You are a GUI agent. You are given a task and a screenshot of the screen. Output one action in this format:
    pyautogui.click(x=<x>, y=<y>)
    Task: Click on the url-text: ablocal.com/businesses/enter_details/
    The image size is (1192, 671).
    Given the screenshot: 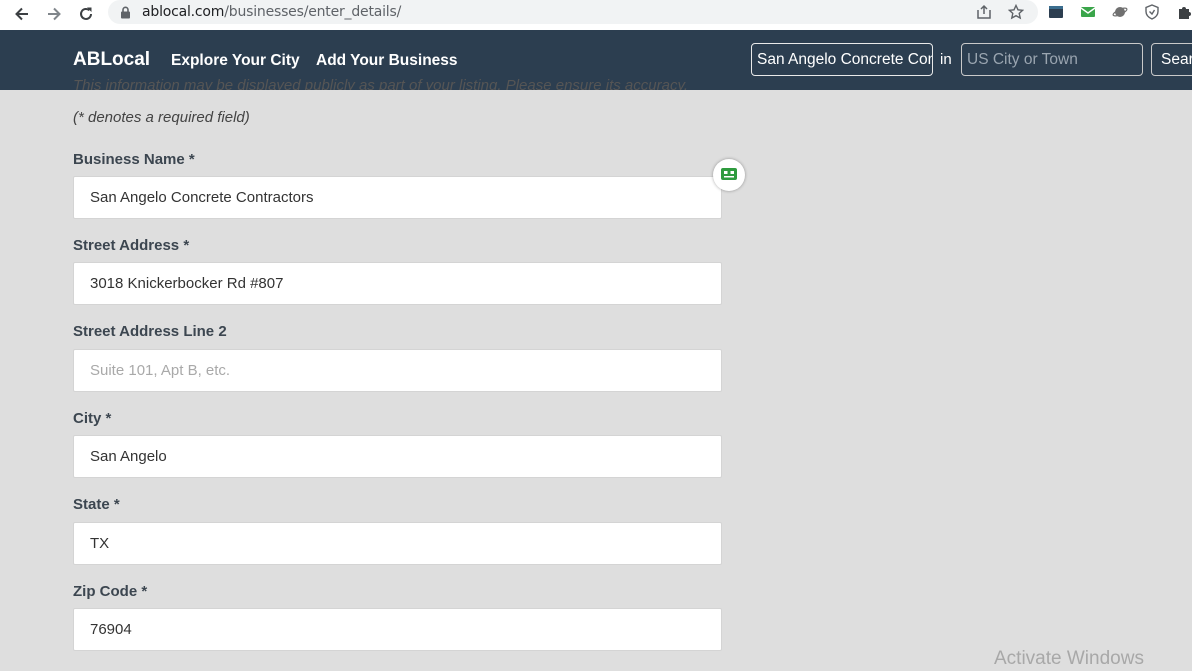 What is the action you would take?
    pyautogui.click(x=271, y=12)
    